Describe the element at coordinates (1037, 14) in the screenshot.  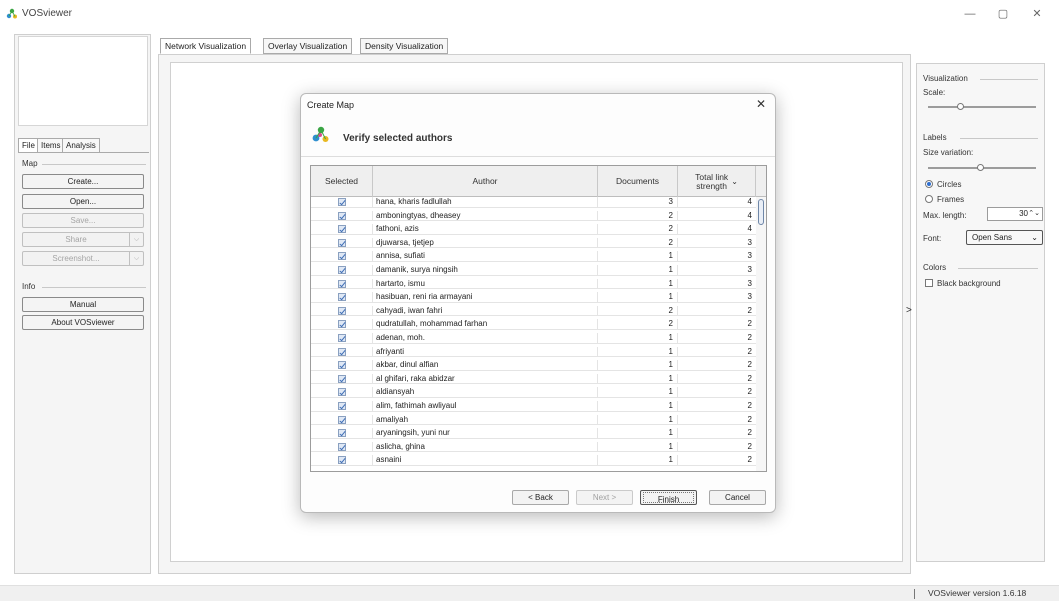
I see `close-icon: ✕` at that location.